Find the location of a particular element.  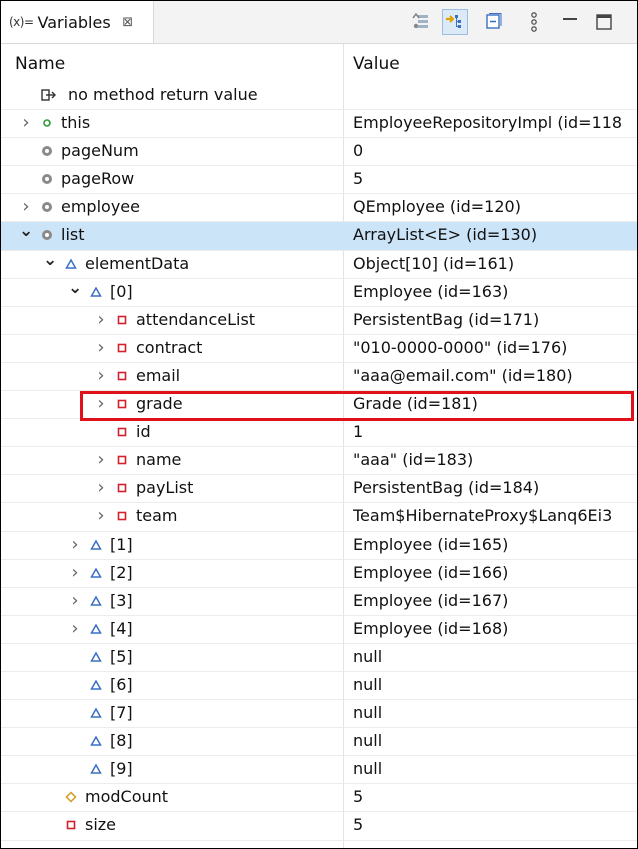

tree-row: no method return value is located at coordinates (319, 96).